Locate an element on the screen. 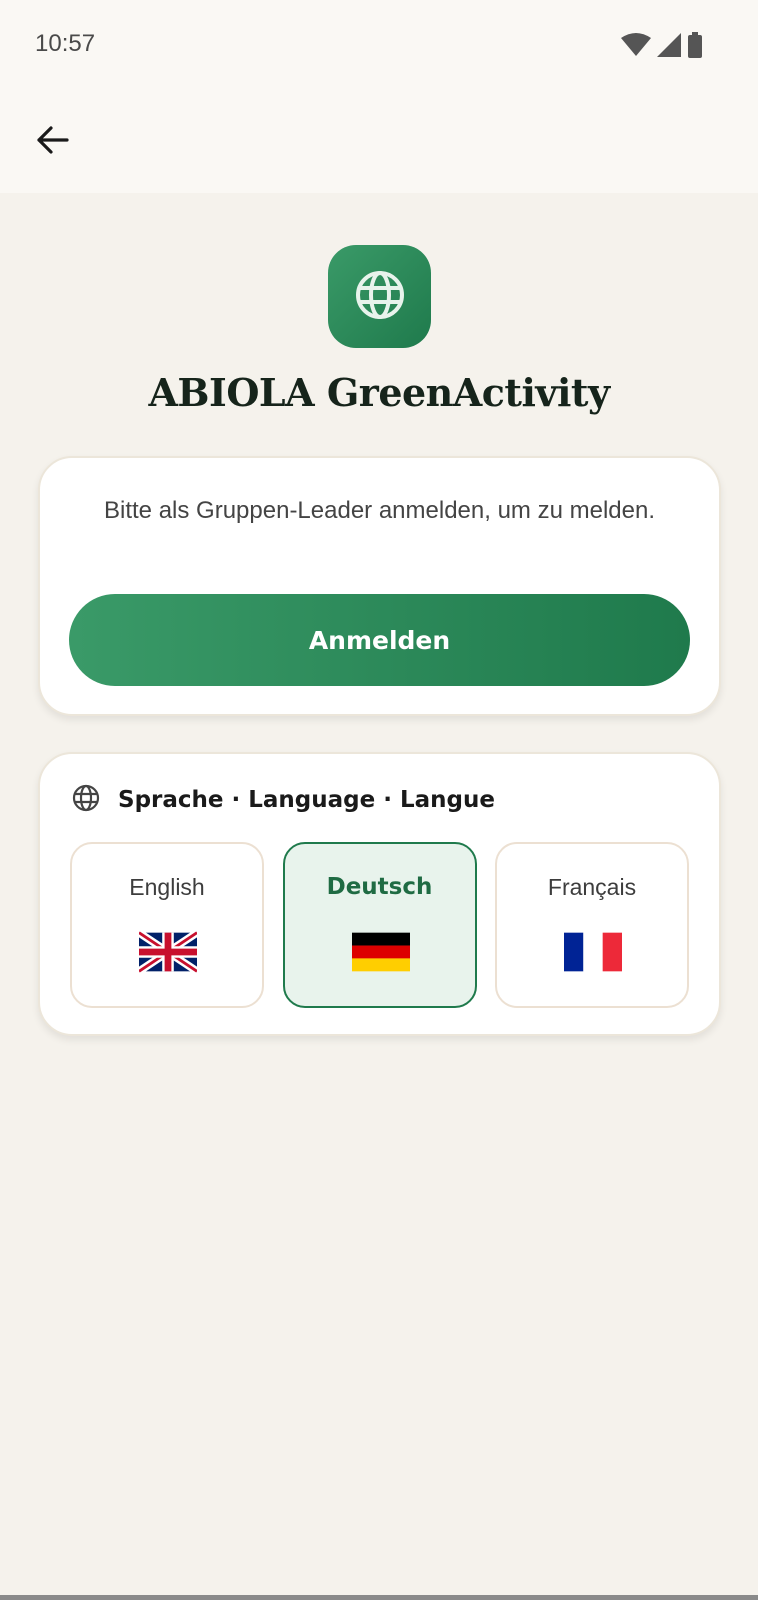 This screenshot has height=1600, width=758. german-flag-icon is located at coordinates (380, 952).